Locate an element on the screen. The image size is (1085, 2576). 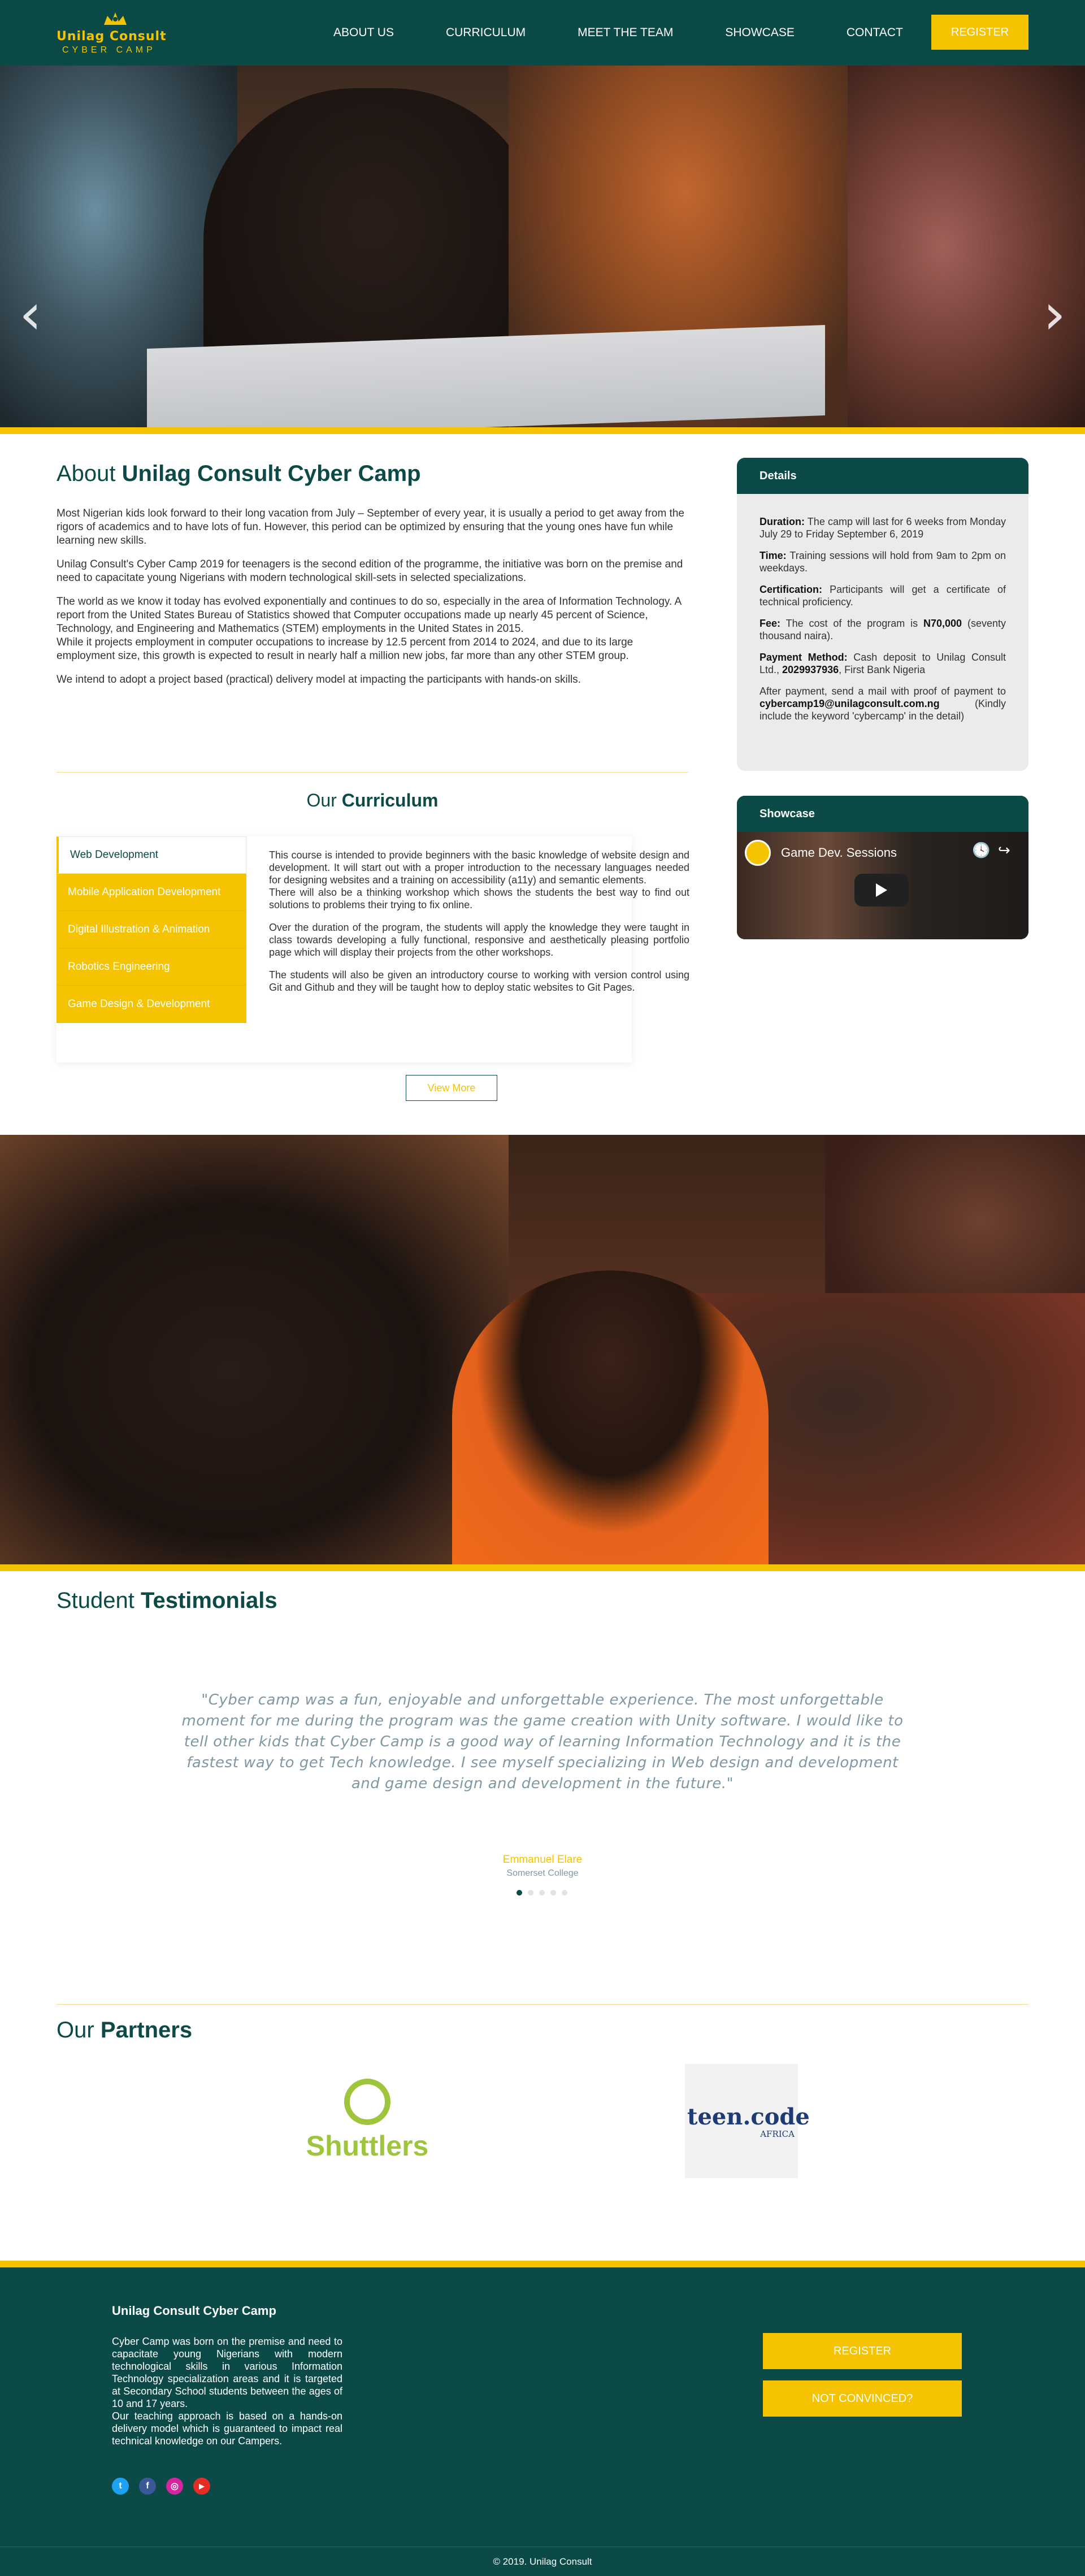
testimonial-author: Emmanuel Elare is located at coordinates (542, 1860).